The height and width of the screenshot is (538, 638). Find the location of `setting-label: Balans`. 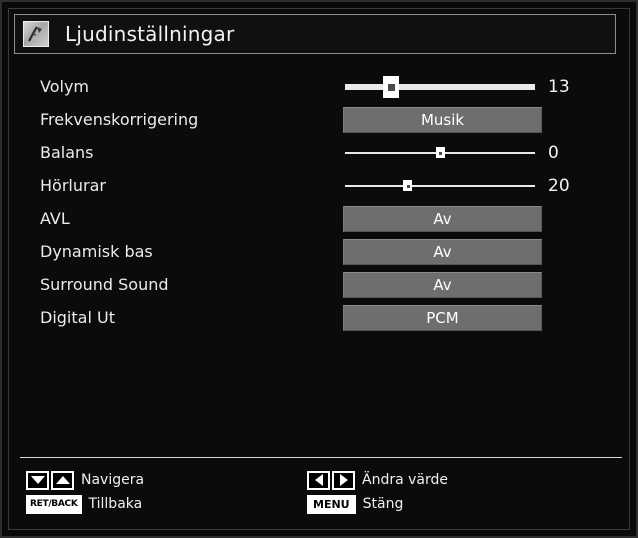

setting-label: Balans is located at coordinates (67, 152).